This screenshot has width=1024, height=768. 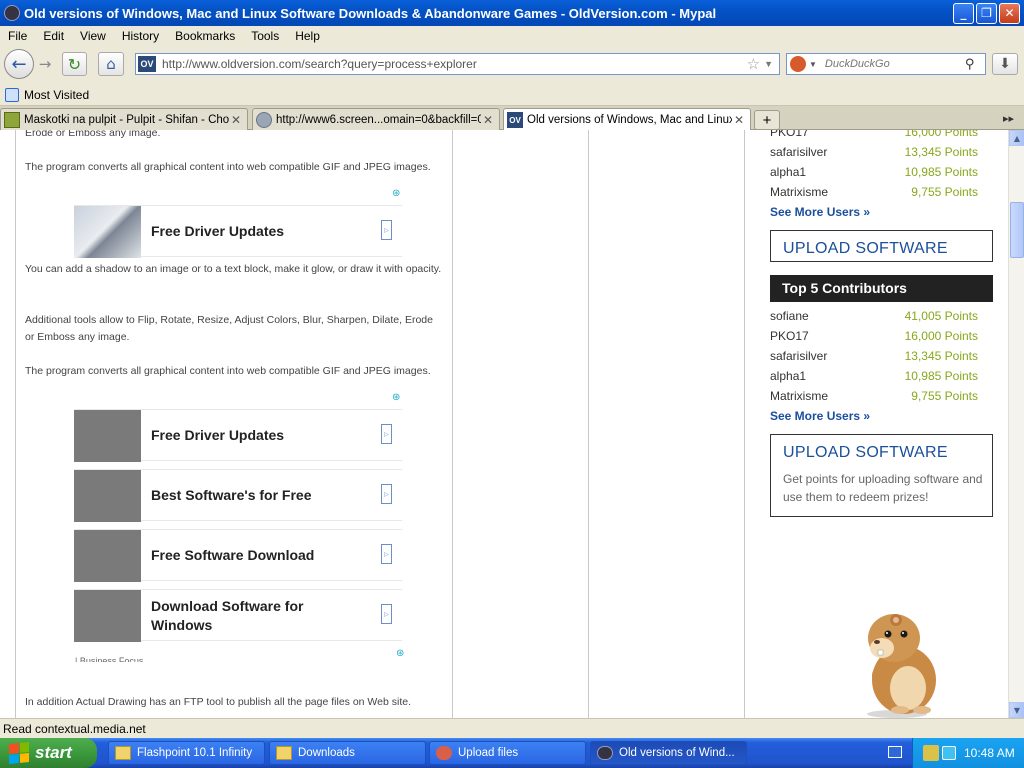 What do you see at coordinates (53, 36) in the screenshot?
I see `menu-edit: Edit` at bounding box center [53, 36].